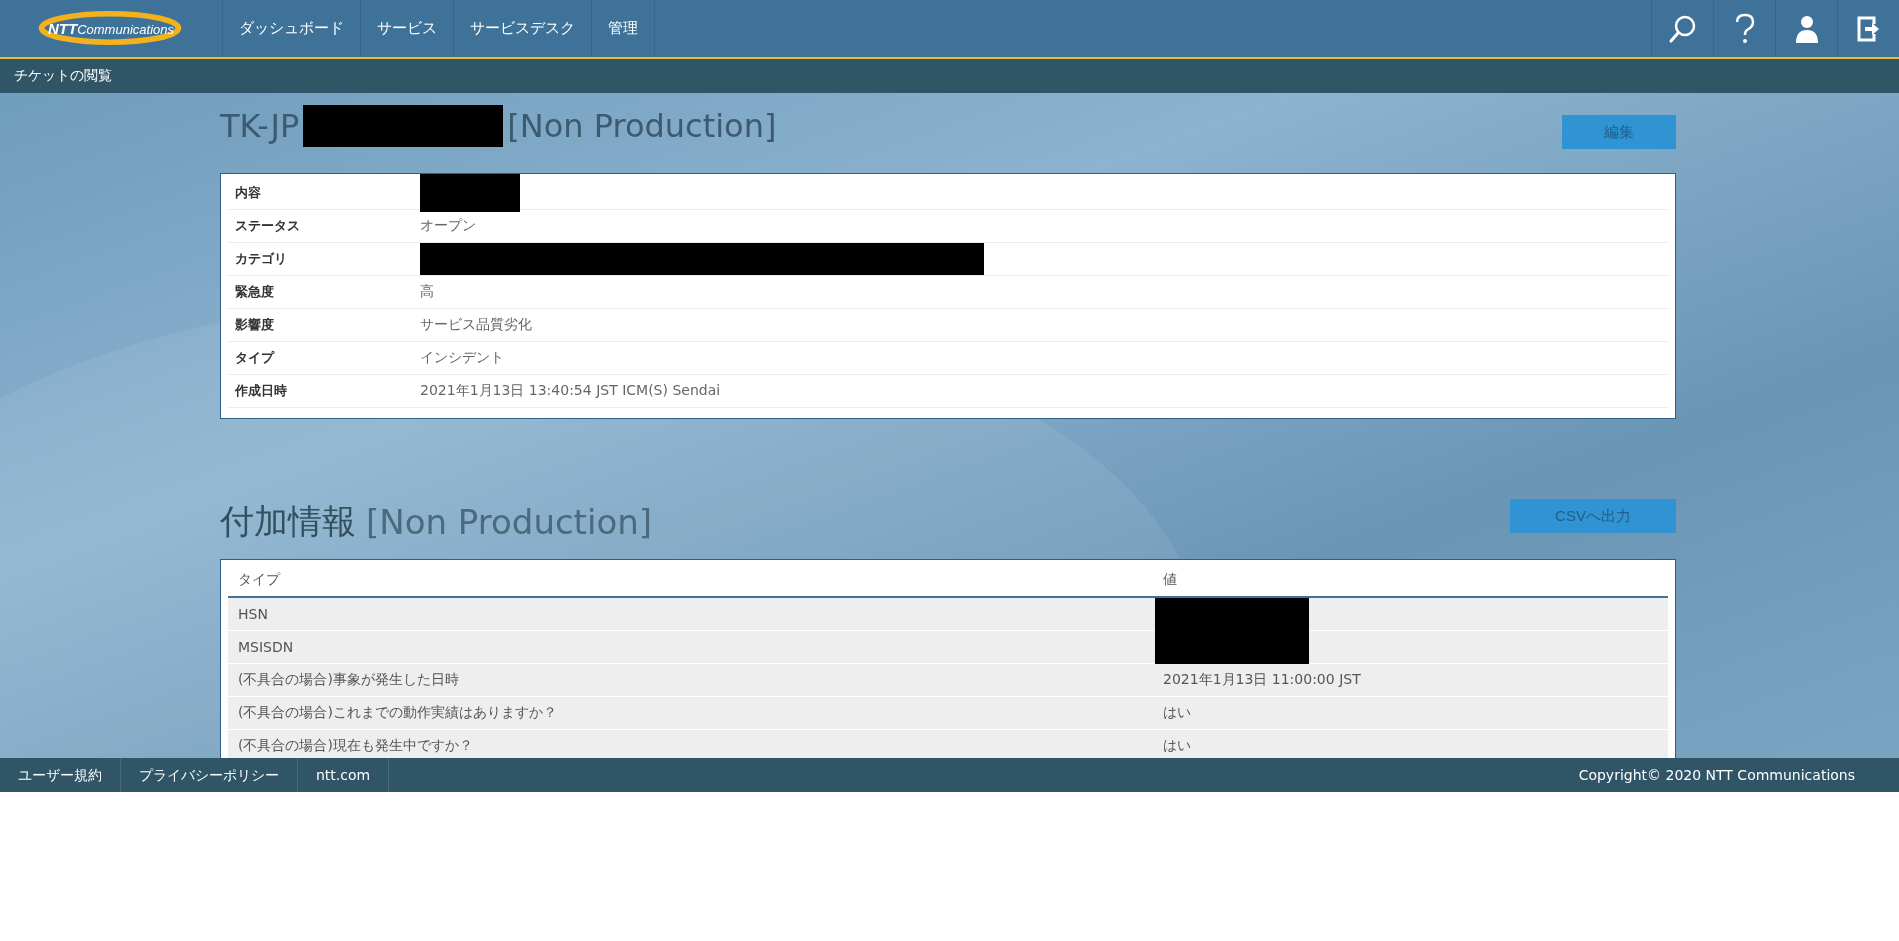  I want to click on column-header: タイプ, so click(259, 580).